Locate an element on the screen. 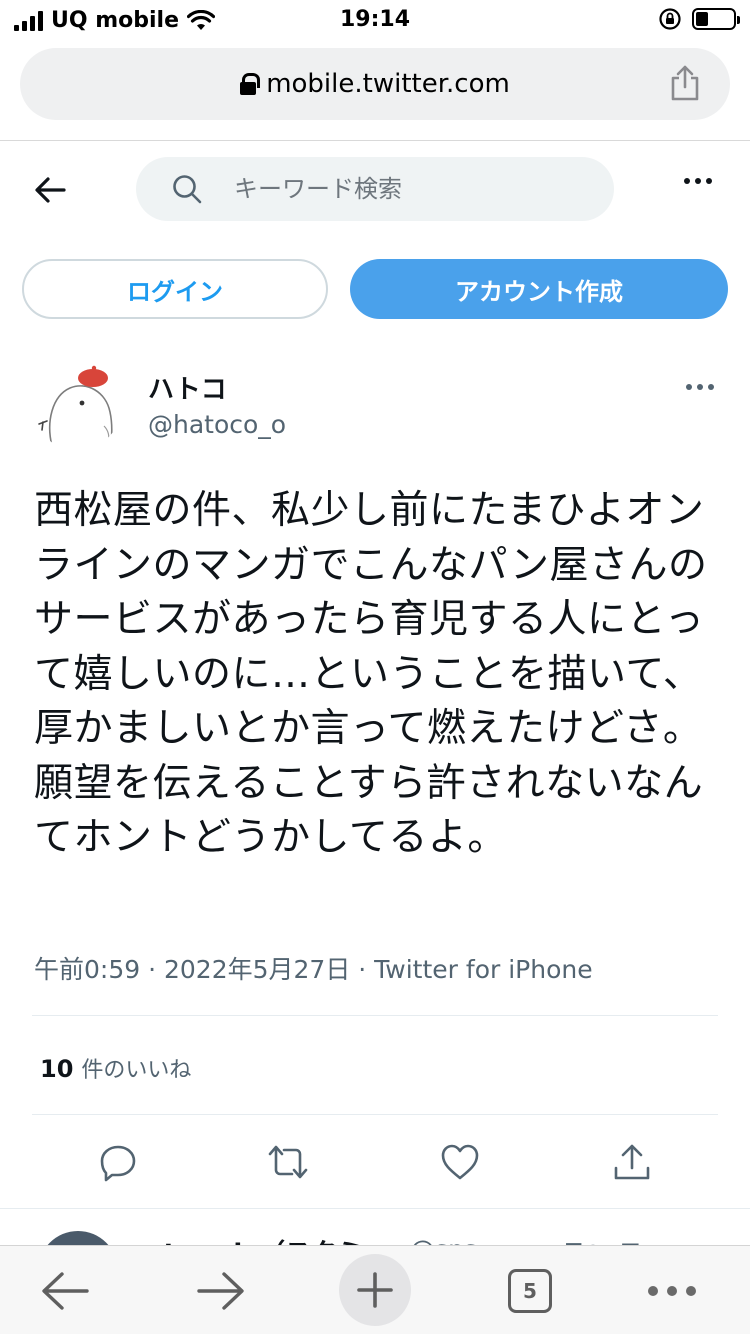 This screenshot has width=750, height=1334. tabs-icon: 5 is located at coordinates (530, 1291).